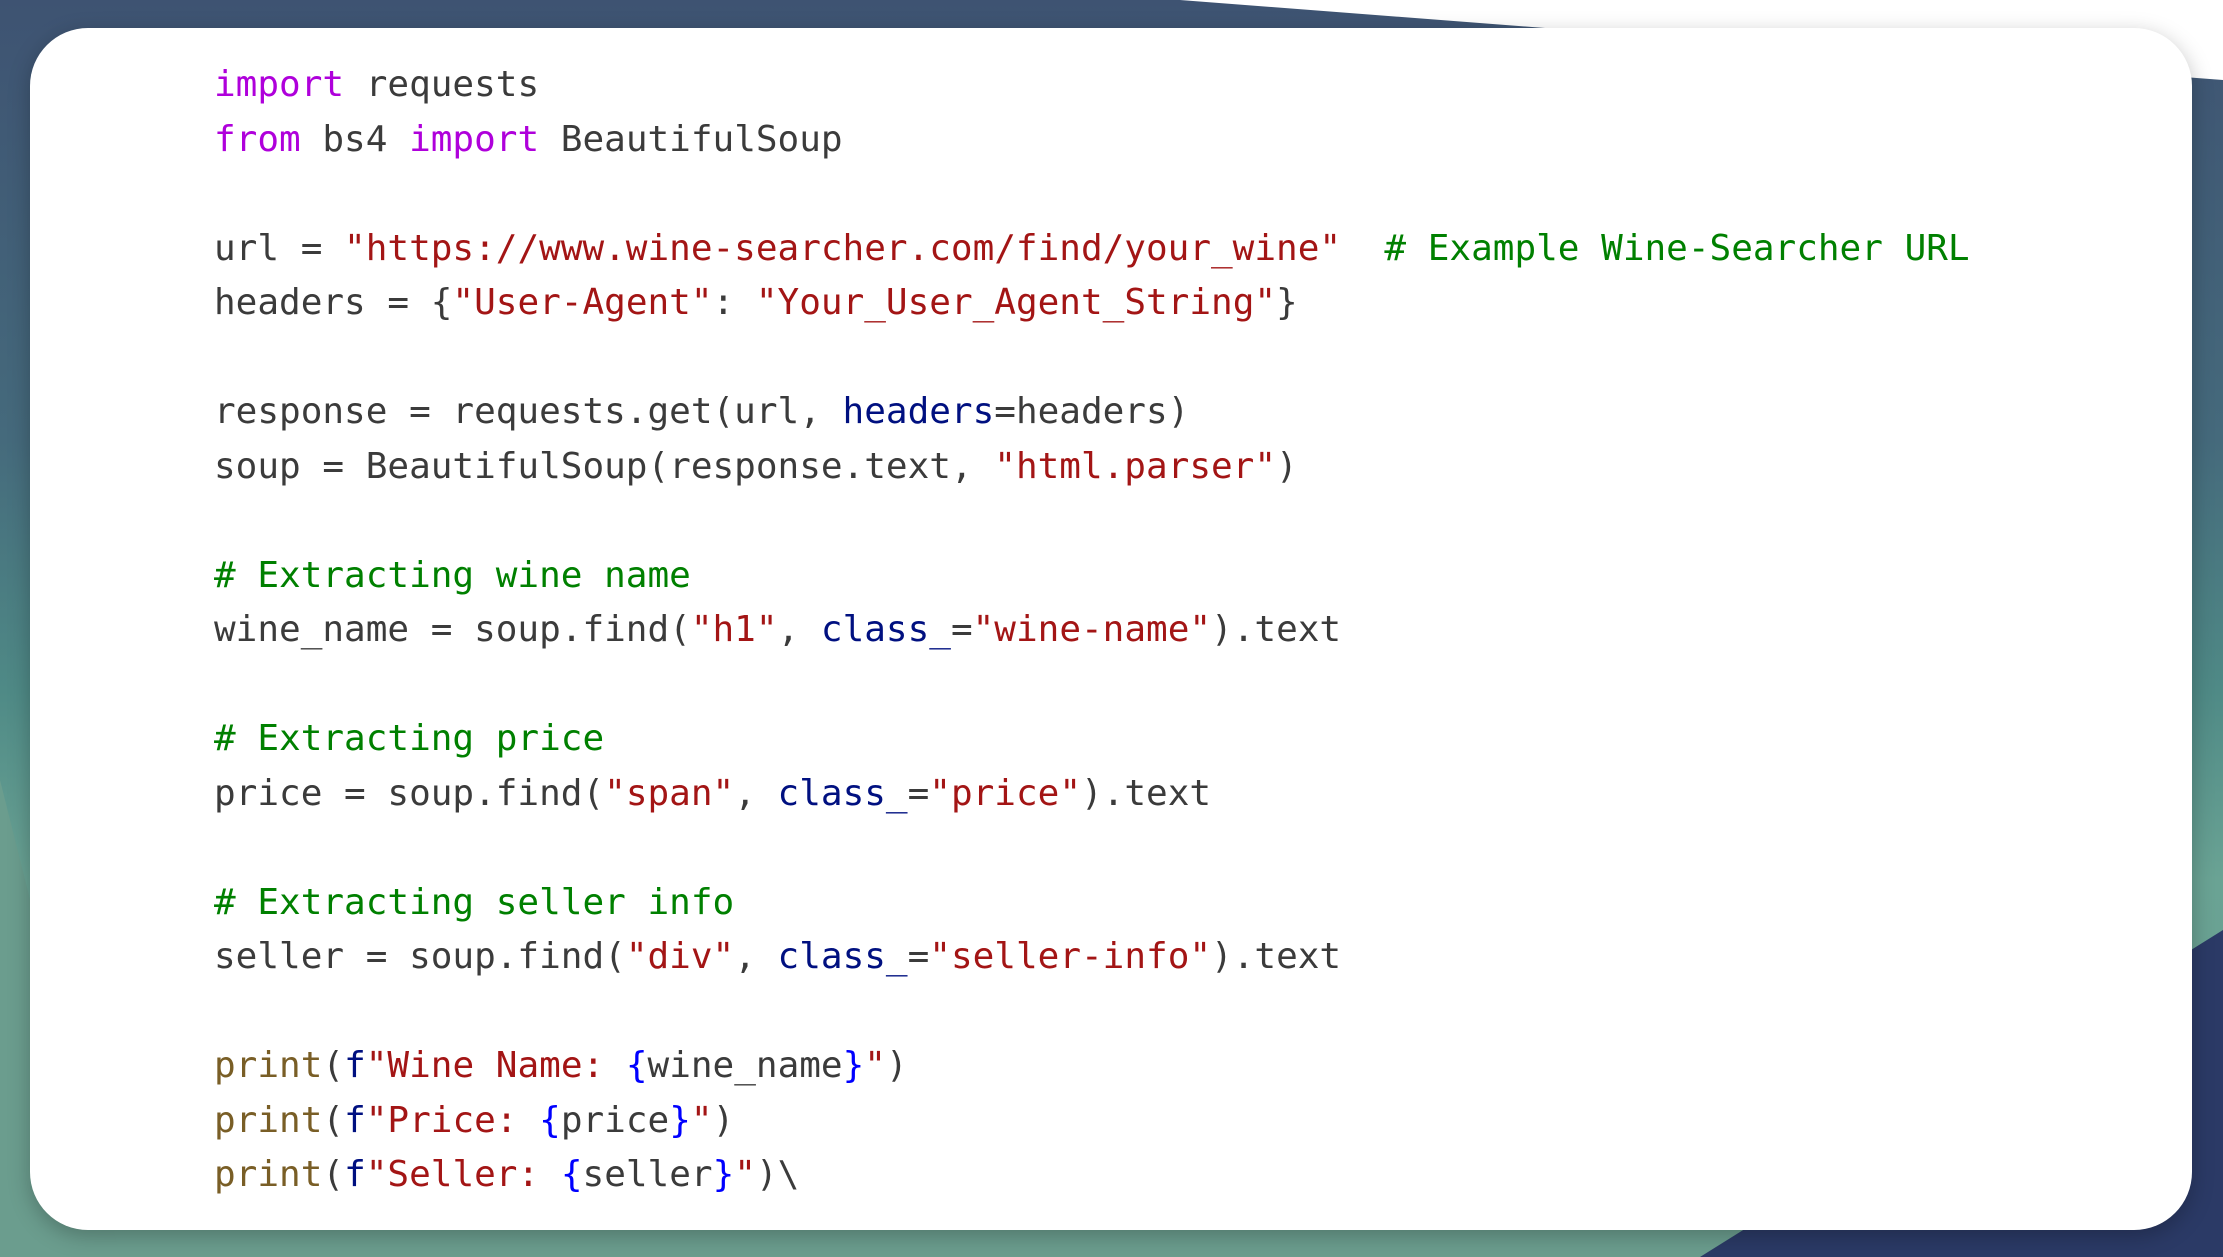 The height and width of the screenshot is (1257, 2223). What do you see at coordinates (1092, 576) in the screenshot?
I see `code-line: # Extracting wine name` at bounding box center [1092, 576].